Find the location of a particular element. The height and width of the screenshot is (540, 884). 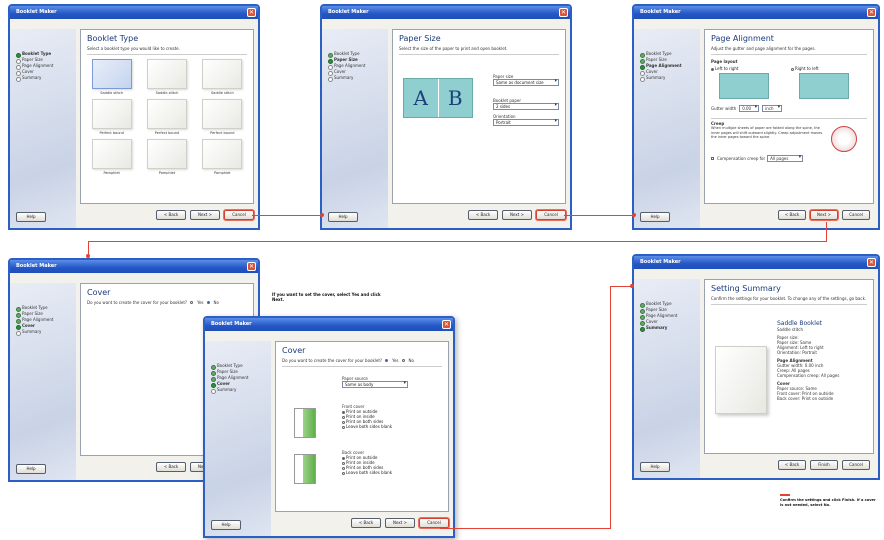

page-title: Cover is located at coordinates (99, 292).